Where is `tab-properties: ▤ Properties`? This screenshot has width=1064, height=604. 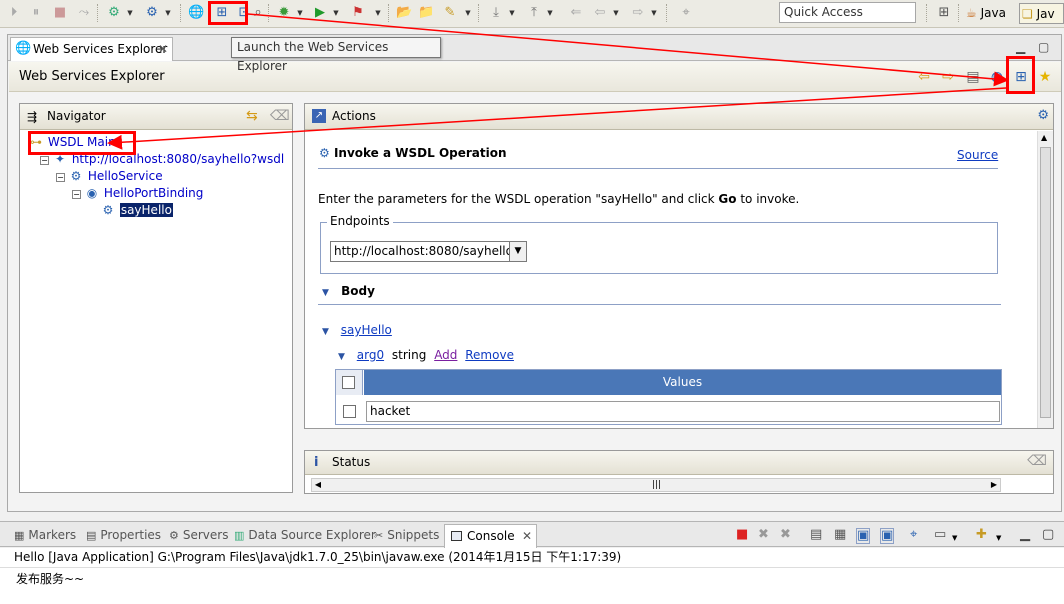
tab-properties: ▤ Properties is located at coordinates (123, 535).